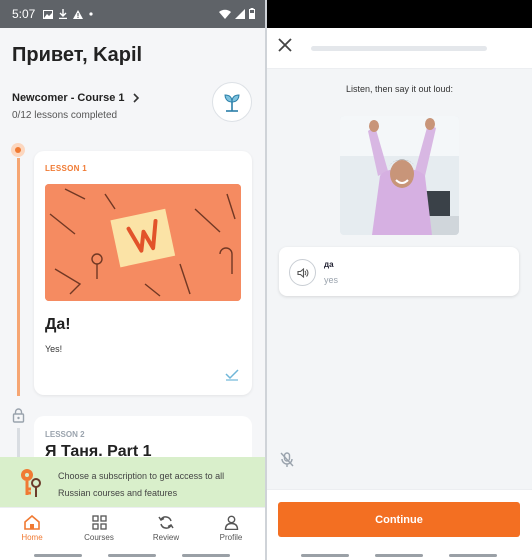 The height and width of the screenshot is (560, 532). I want to click on wifi-icon, so click(225, 14).